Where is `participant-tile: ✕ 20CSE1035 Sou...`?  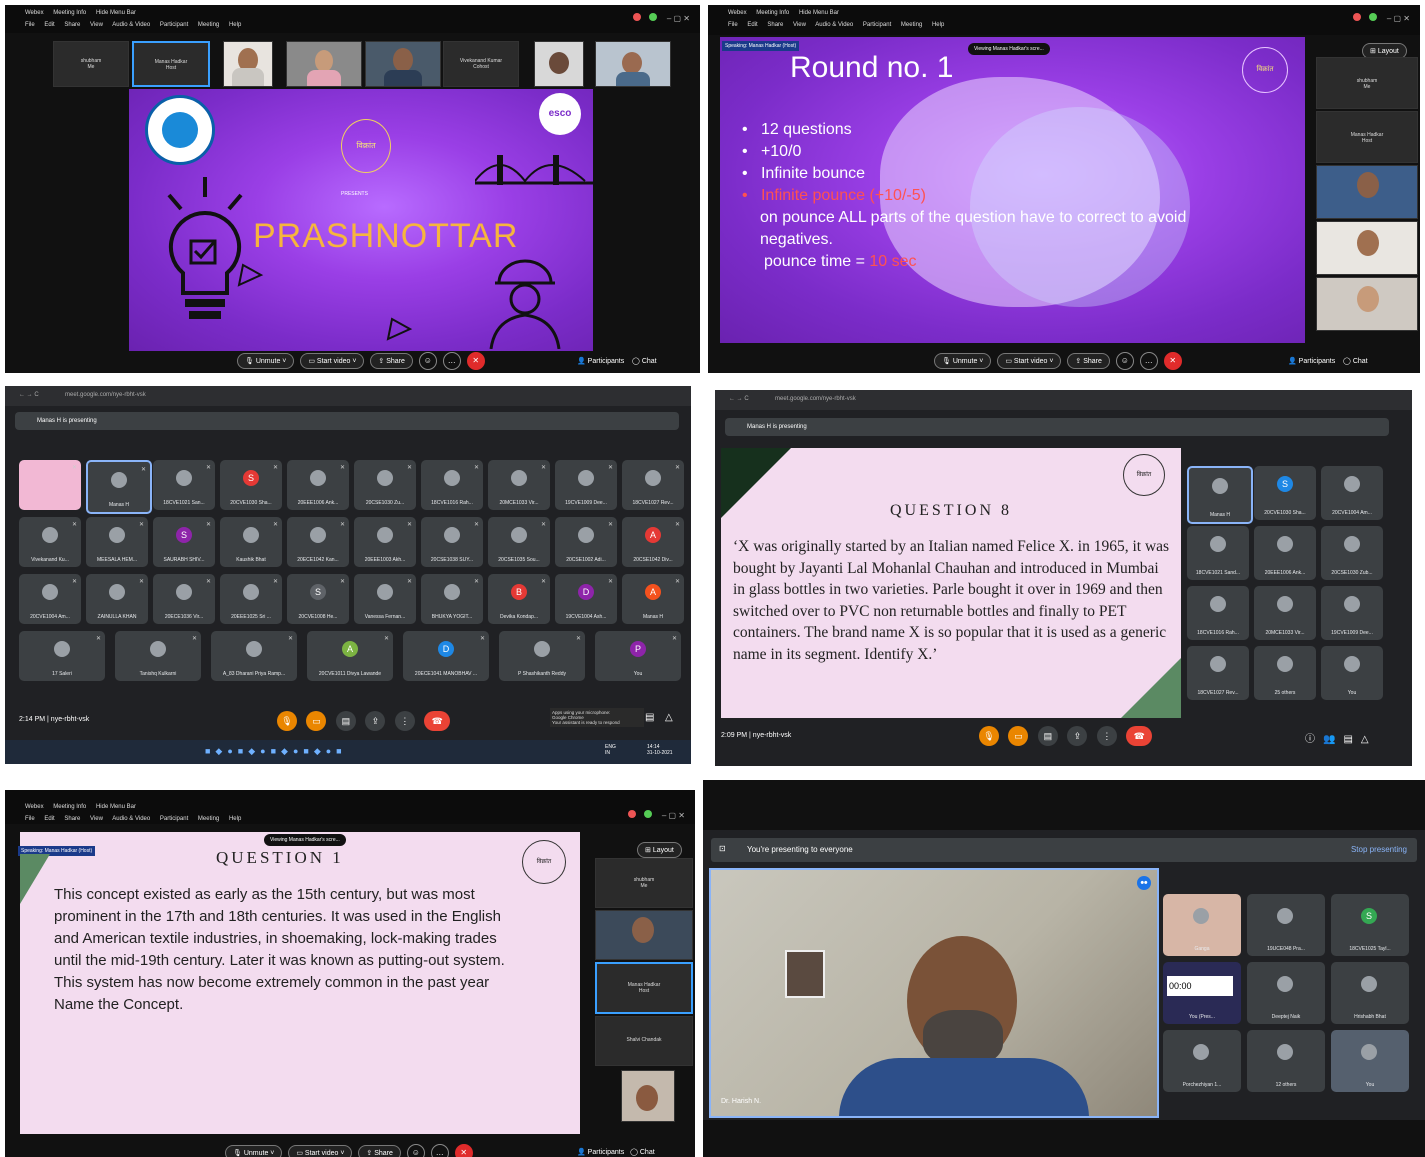
participant-tile: ✕ 20CSE1035 Sou... is located at coordinates (519, 542).